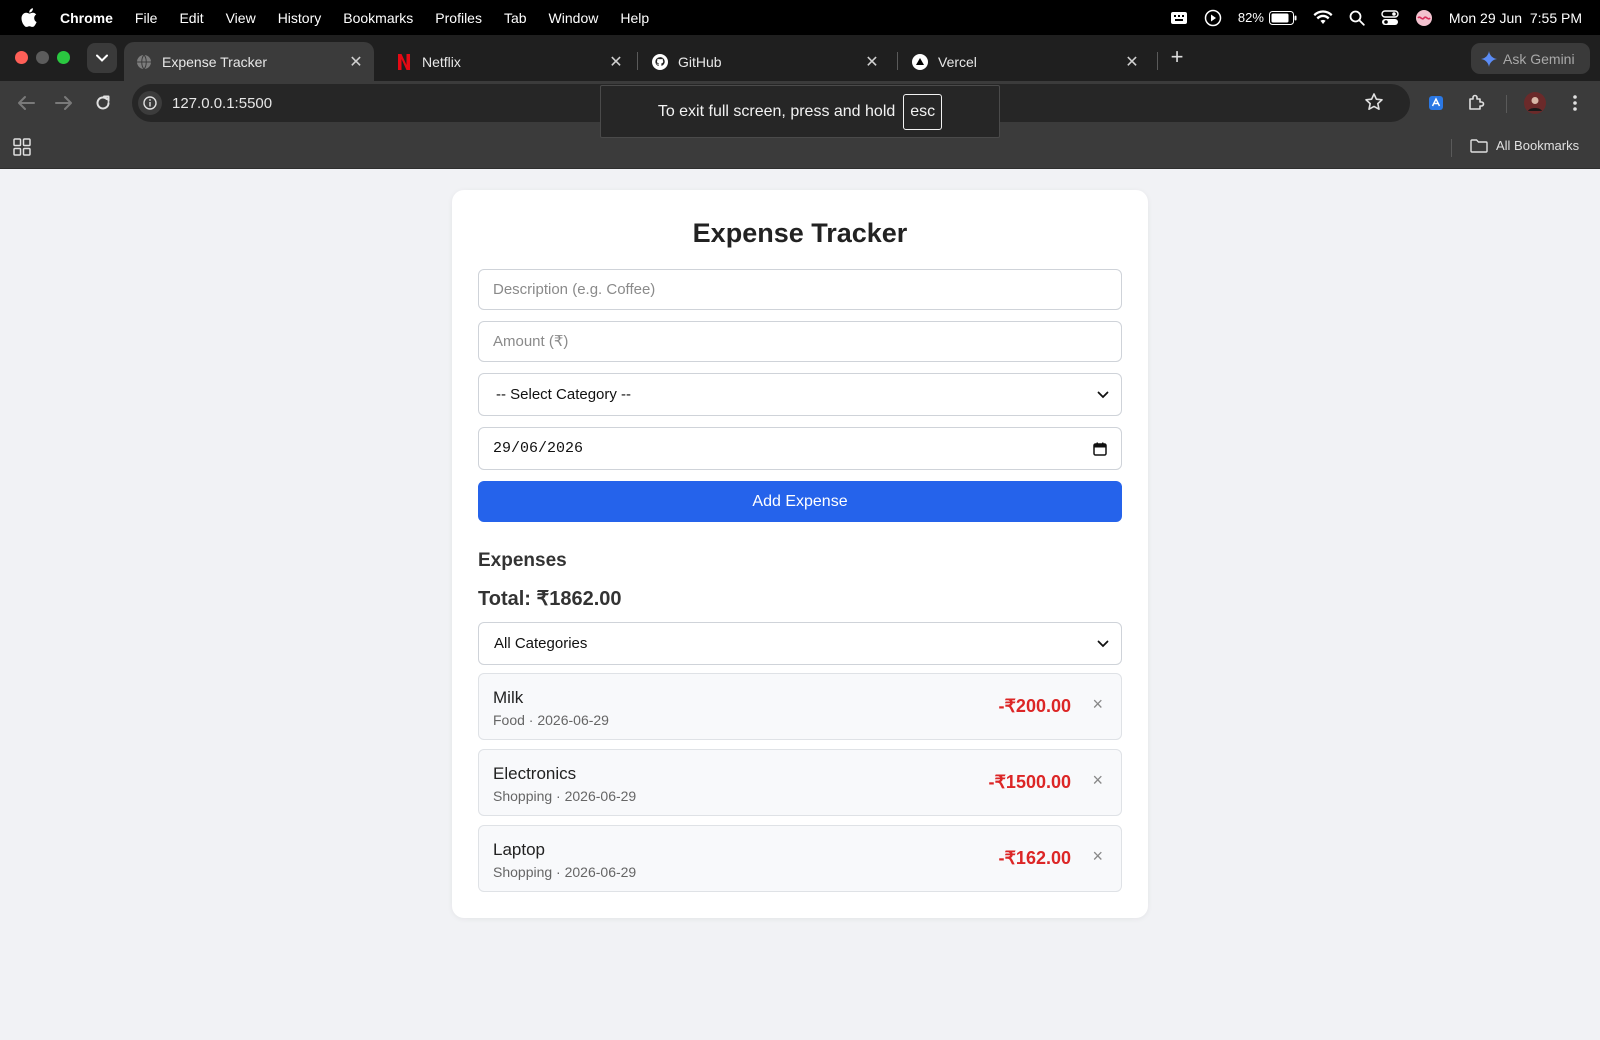 The image size is (1600, 1040). Describe the element at coordinates (1535, 103) in the screenshot. I see `profile-avatar` at that location.